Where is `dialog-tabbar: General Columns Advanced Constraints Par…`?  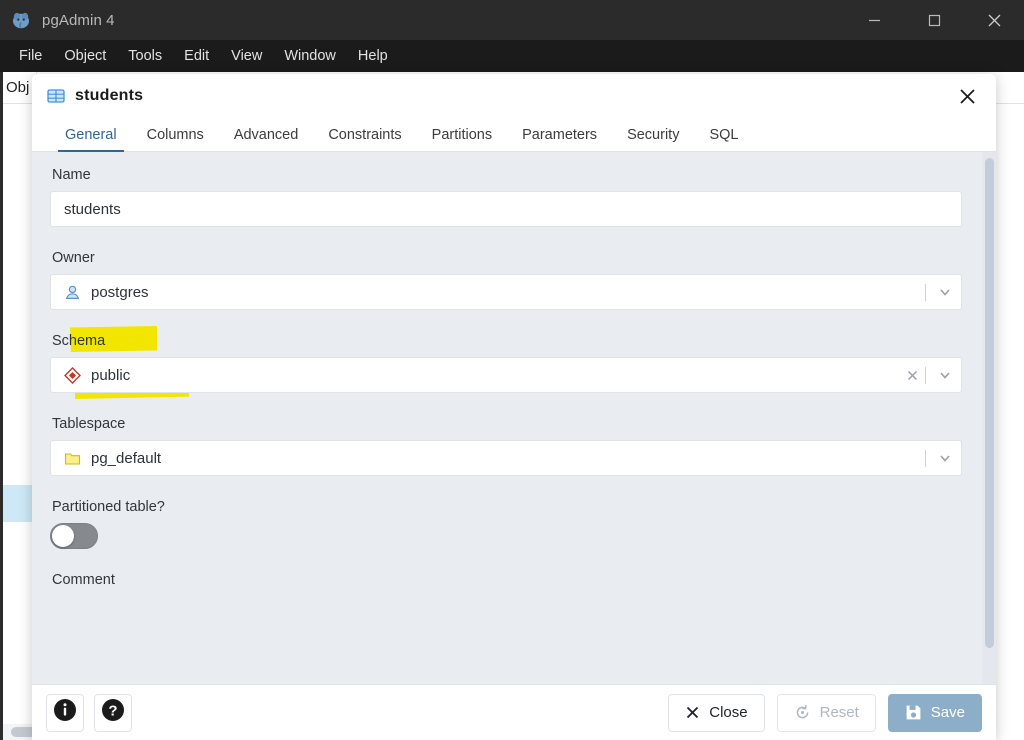
dialog-tabbar: General Columns Advanced Constraints Par… is located at coordinates (514, 135).